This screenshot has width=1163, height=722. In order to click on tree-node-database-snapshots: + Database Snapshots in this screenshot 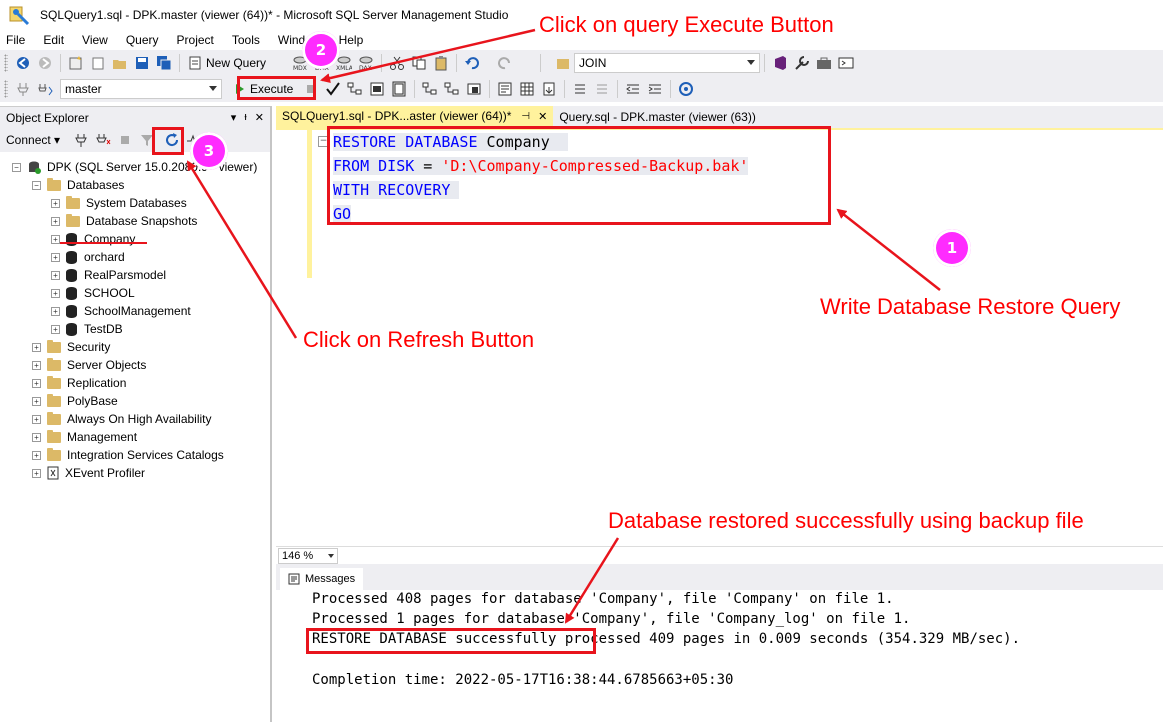, I will do `click(124, 221)`.